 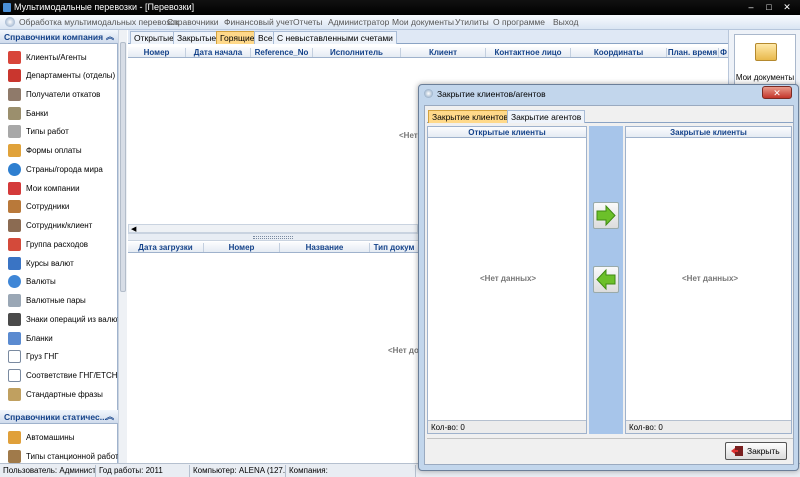 What do you see at coordinates (769, 7) in the screenshot?
I see `maximize-button: □` at bounding box center [769, 7].